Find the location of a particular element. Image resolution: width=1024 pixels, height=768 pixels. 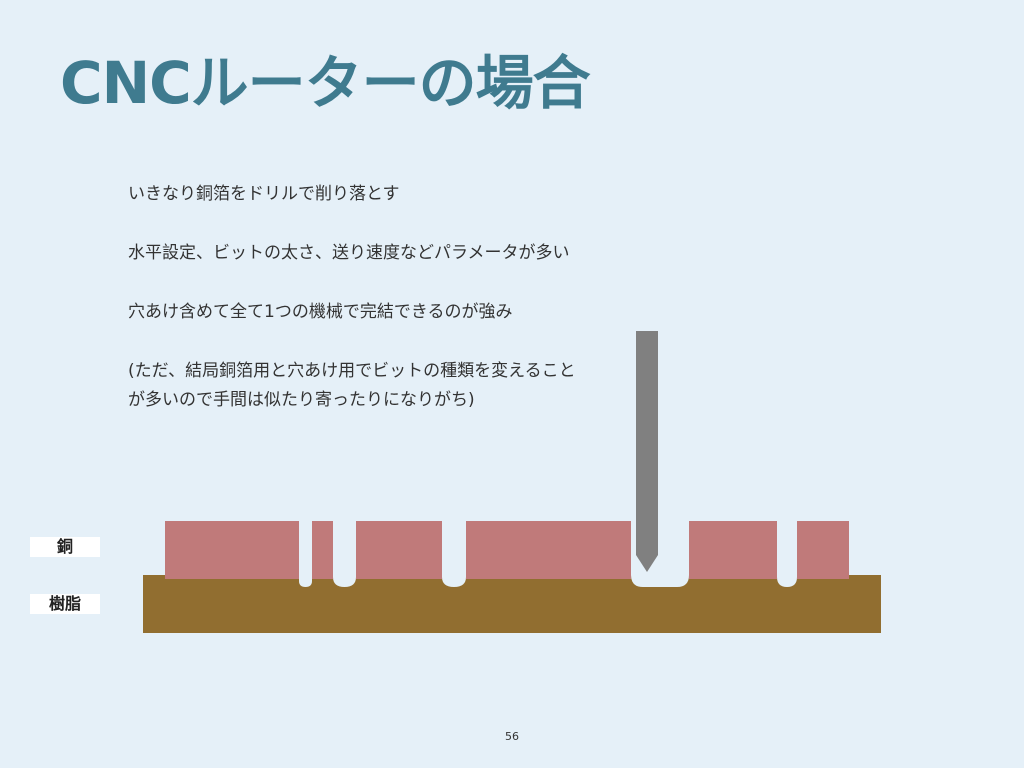

resin-label: 樹脂 is located at coordinates (65, 604).